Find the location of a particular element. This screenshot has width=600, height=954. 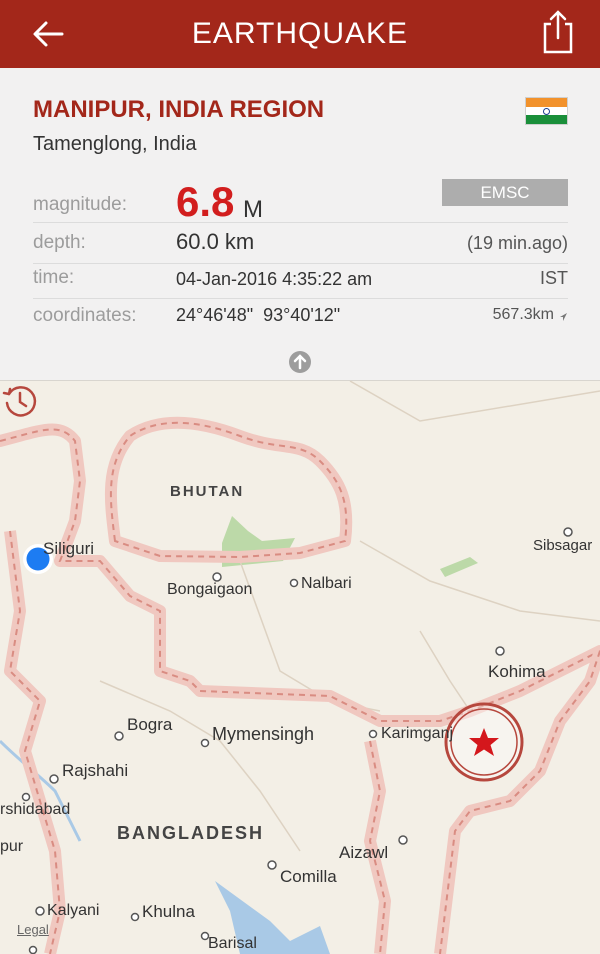

time-ago: (19 min.ago) is located at coordinates (517, 243).